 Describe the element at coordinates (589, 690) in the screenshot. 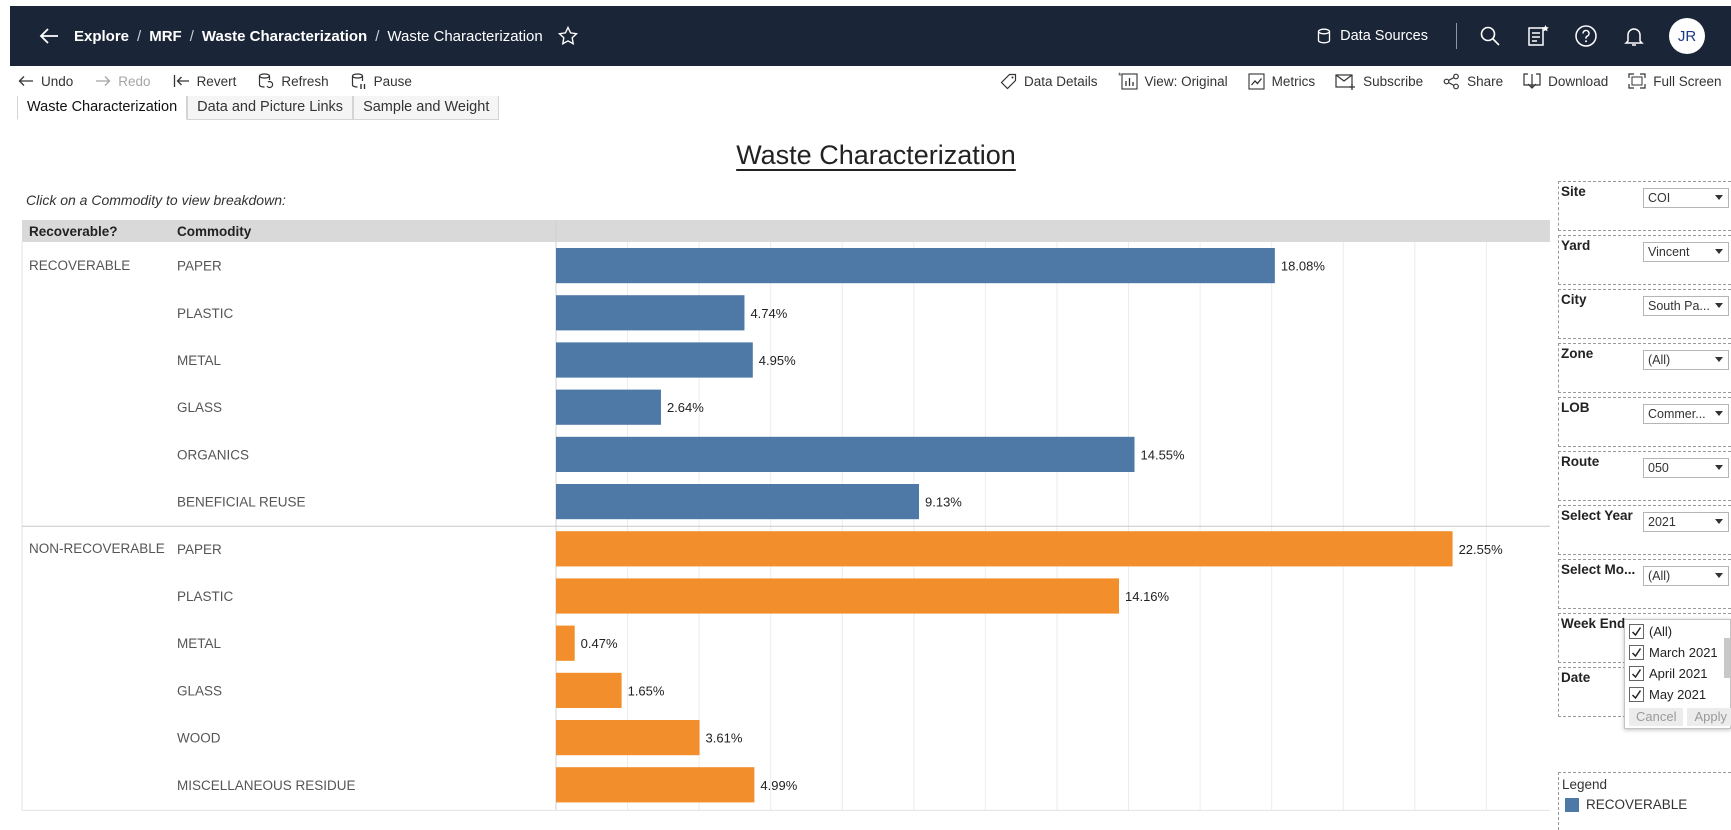

I see `bar-non-recoverable-glass` at that location.